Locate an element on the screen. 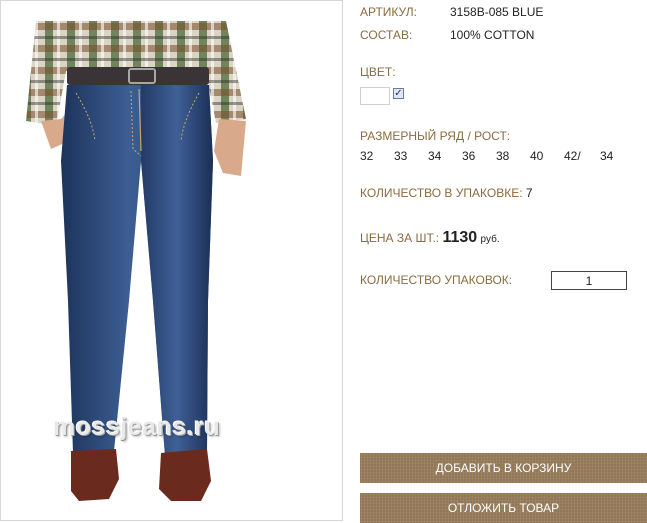  size-item: 40 is located at coordinates (537, 156).